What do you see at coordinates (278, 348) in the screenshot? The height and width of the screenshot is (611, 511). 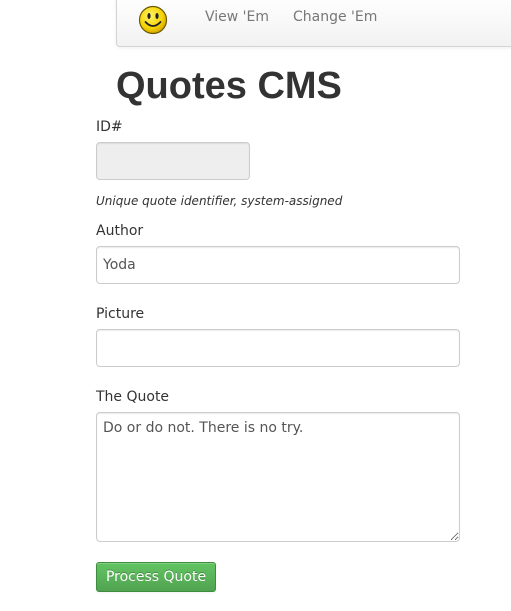 I see `picture-field` at bounding box center [278, 348].